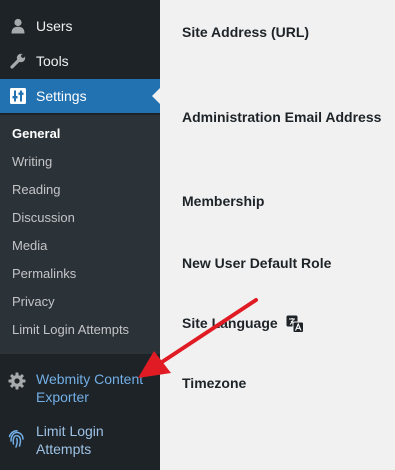 The width and height of the screenshot is (395, 470). I want to click on field-label-timezone: Timezone, so click(214, 383).